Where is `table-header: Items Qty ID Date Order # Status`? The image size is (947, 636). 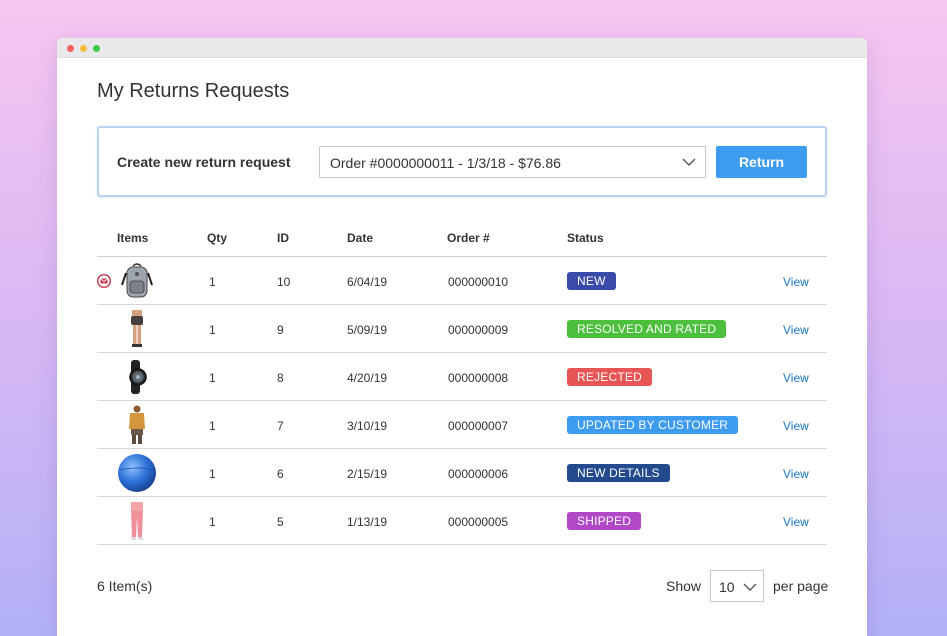
table-header: Items Qty ID Date Order # Status is located at coordinates (462, 237).